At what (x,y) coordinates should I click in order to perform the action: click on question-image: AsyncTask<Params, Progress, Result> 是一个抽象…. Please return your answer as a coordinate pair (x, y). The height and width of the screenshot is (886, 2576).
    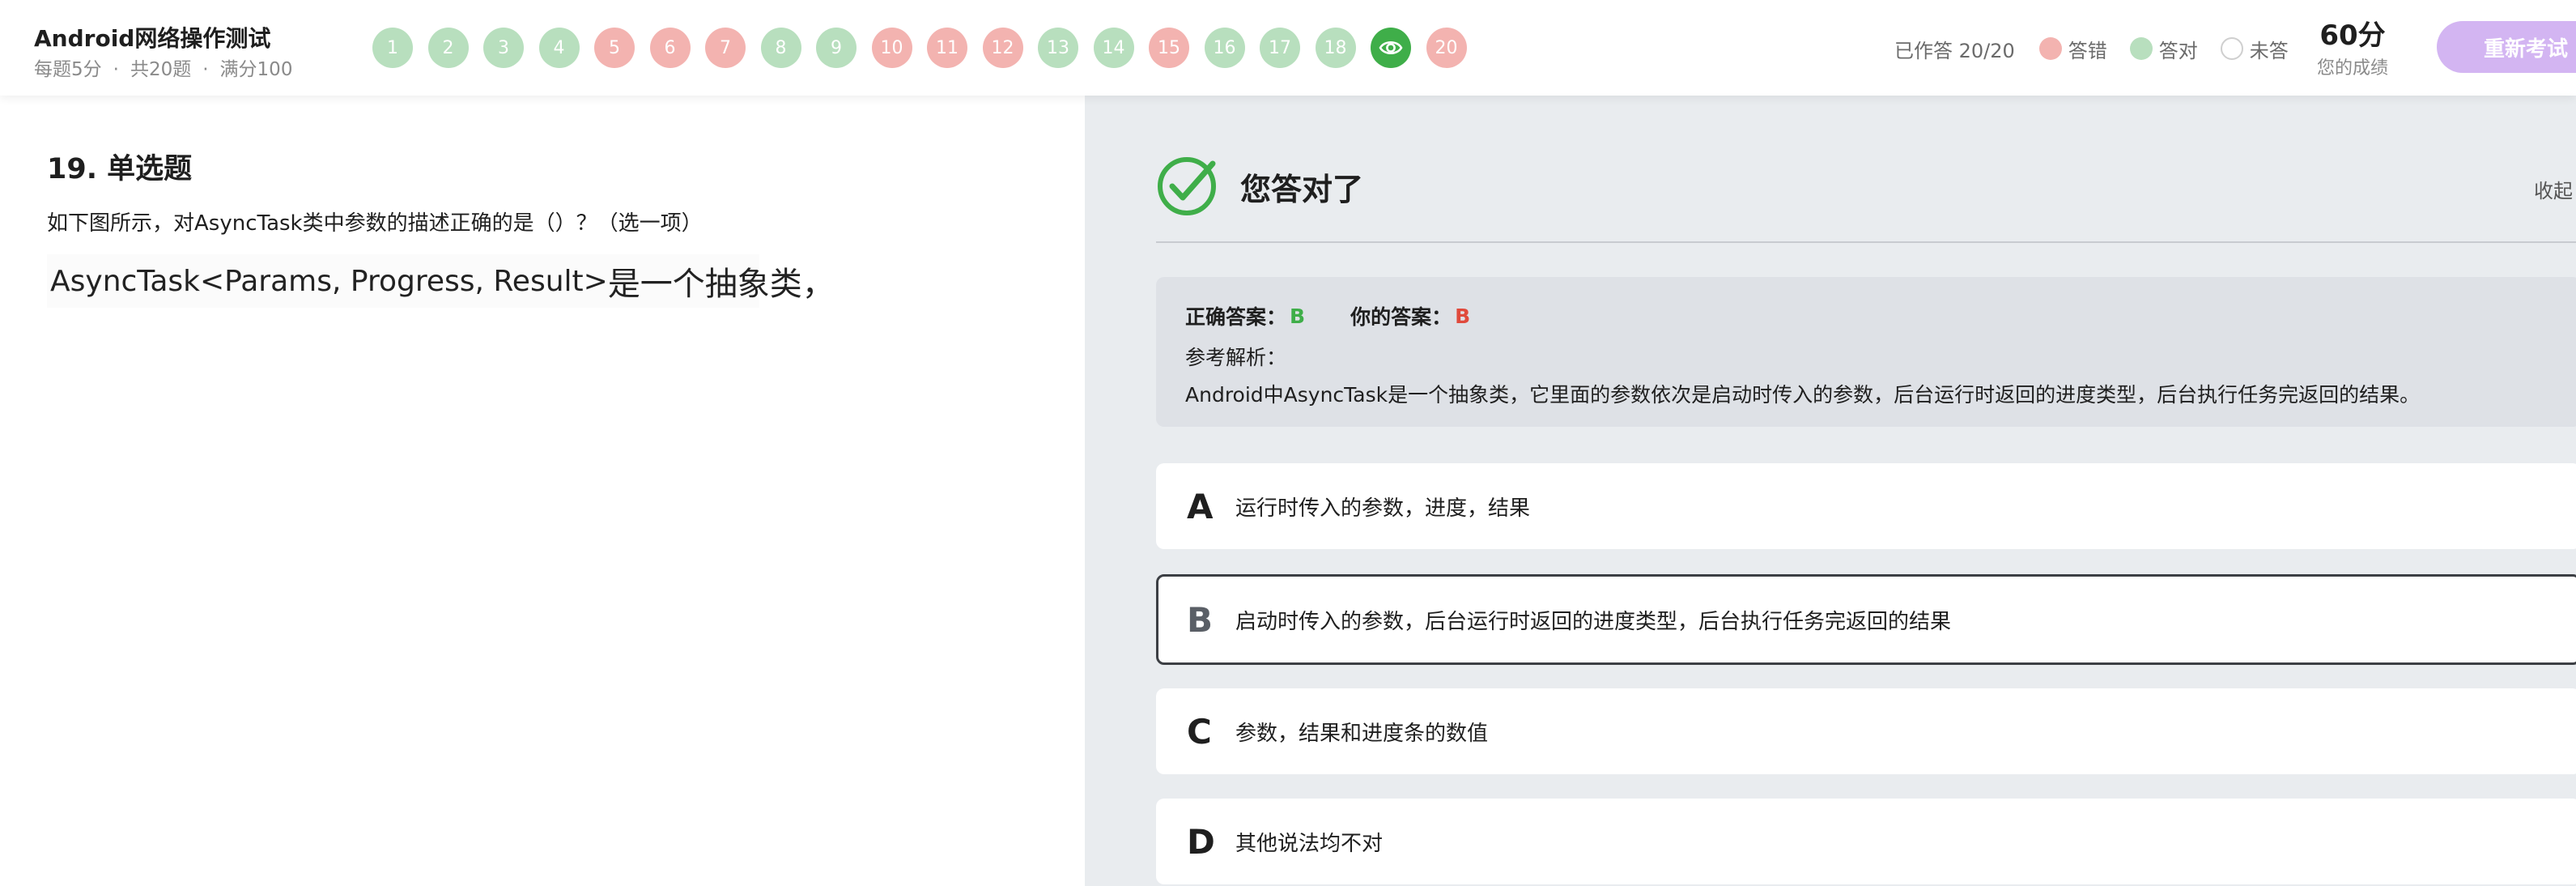
    Looking at the image, I should click on (441, 281).